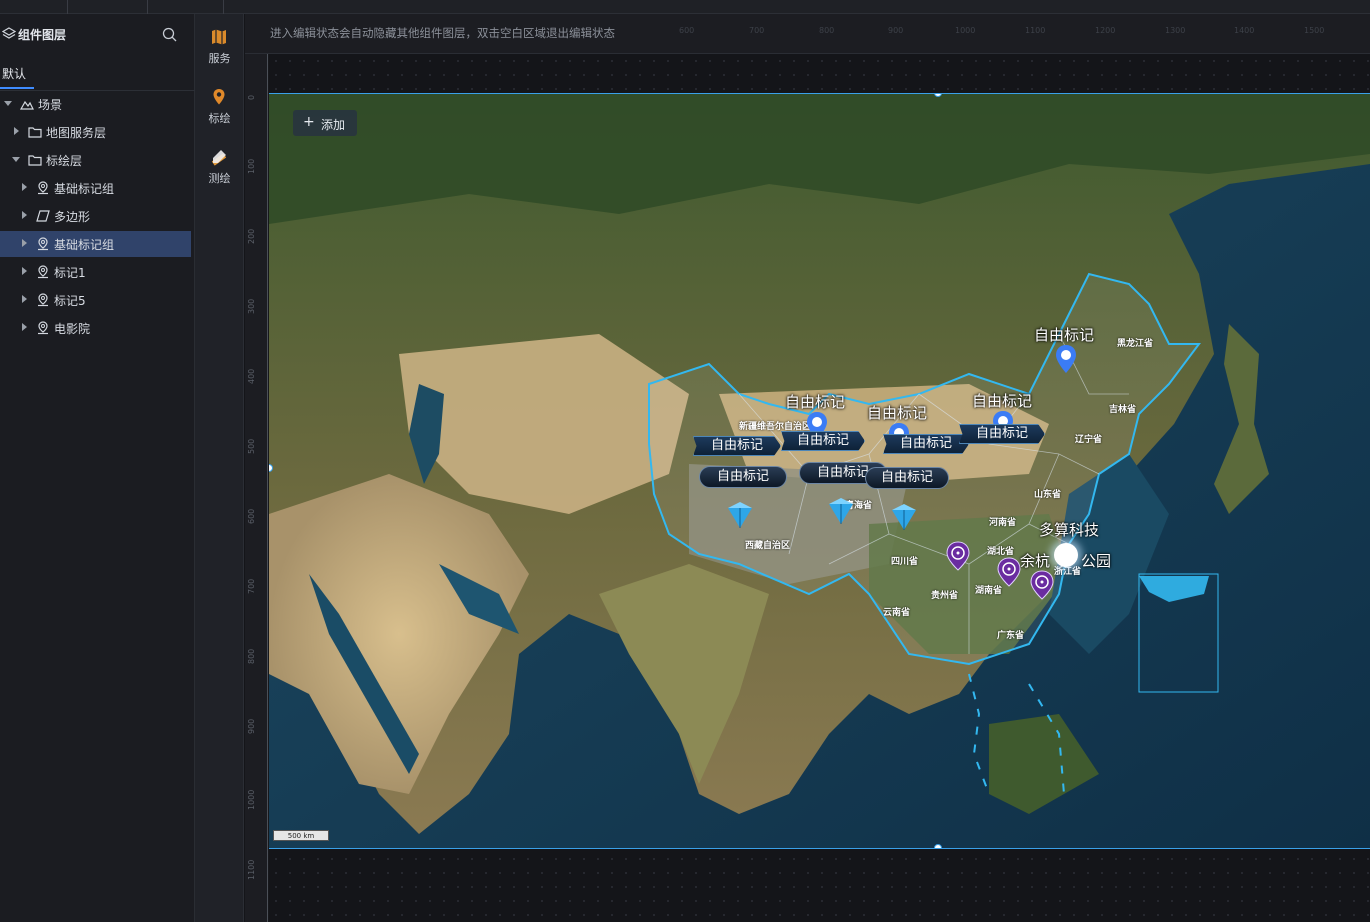  I want to click on map-pin-marker, so click(1066, 359).